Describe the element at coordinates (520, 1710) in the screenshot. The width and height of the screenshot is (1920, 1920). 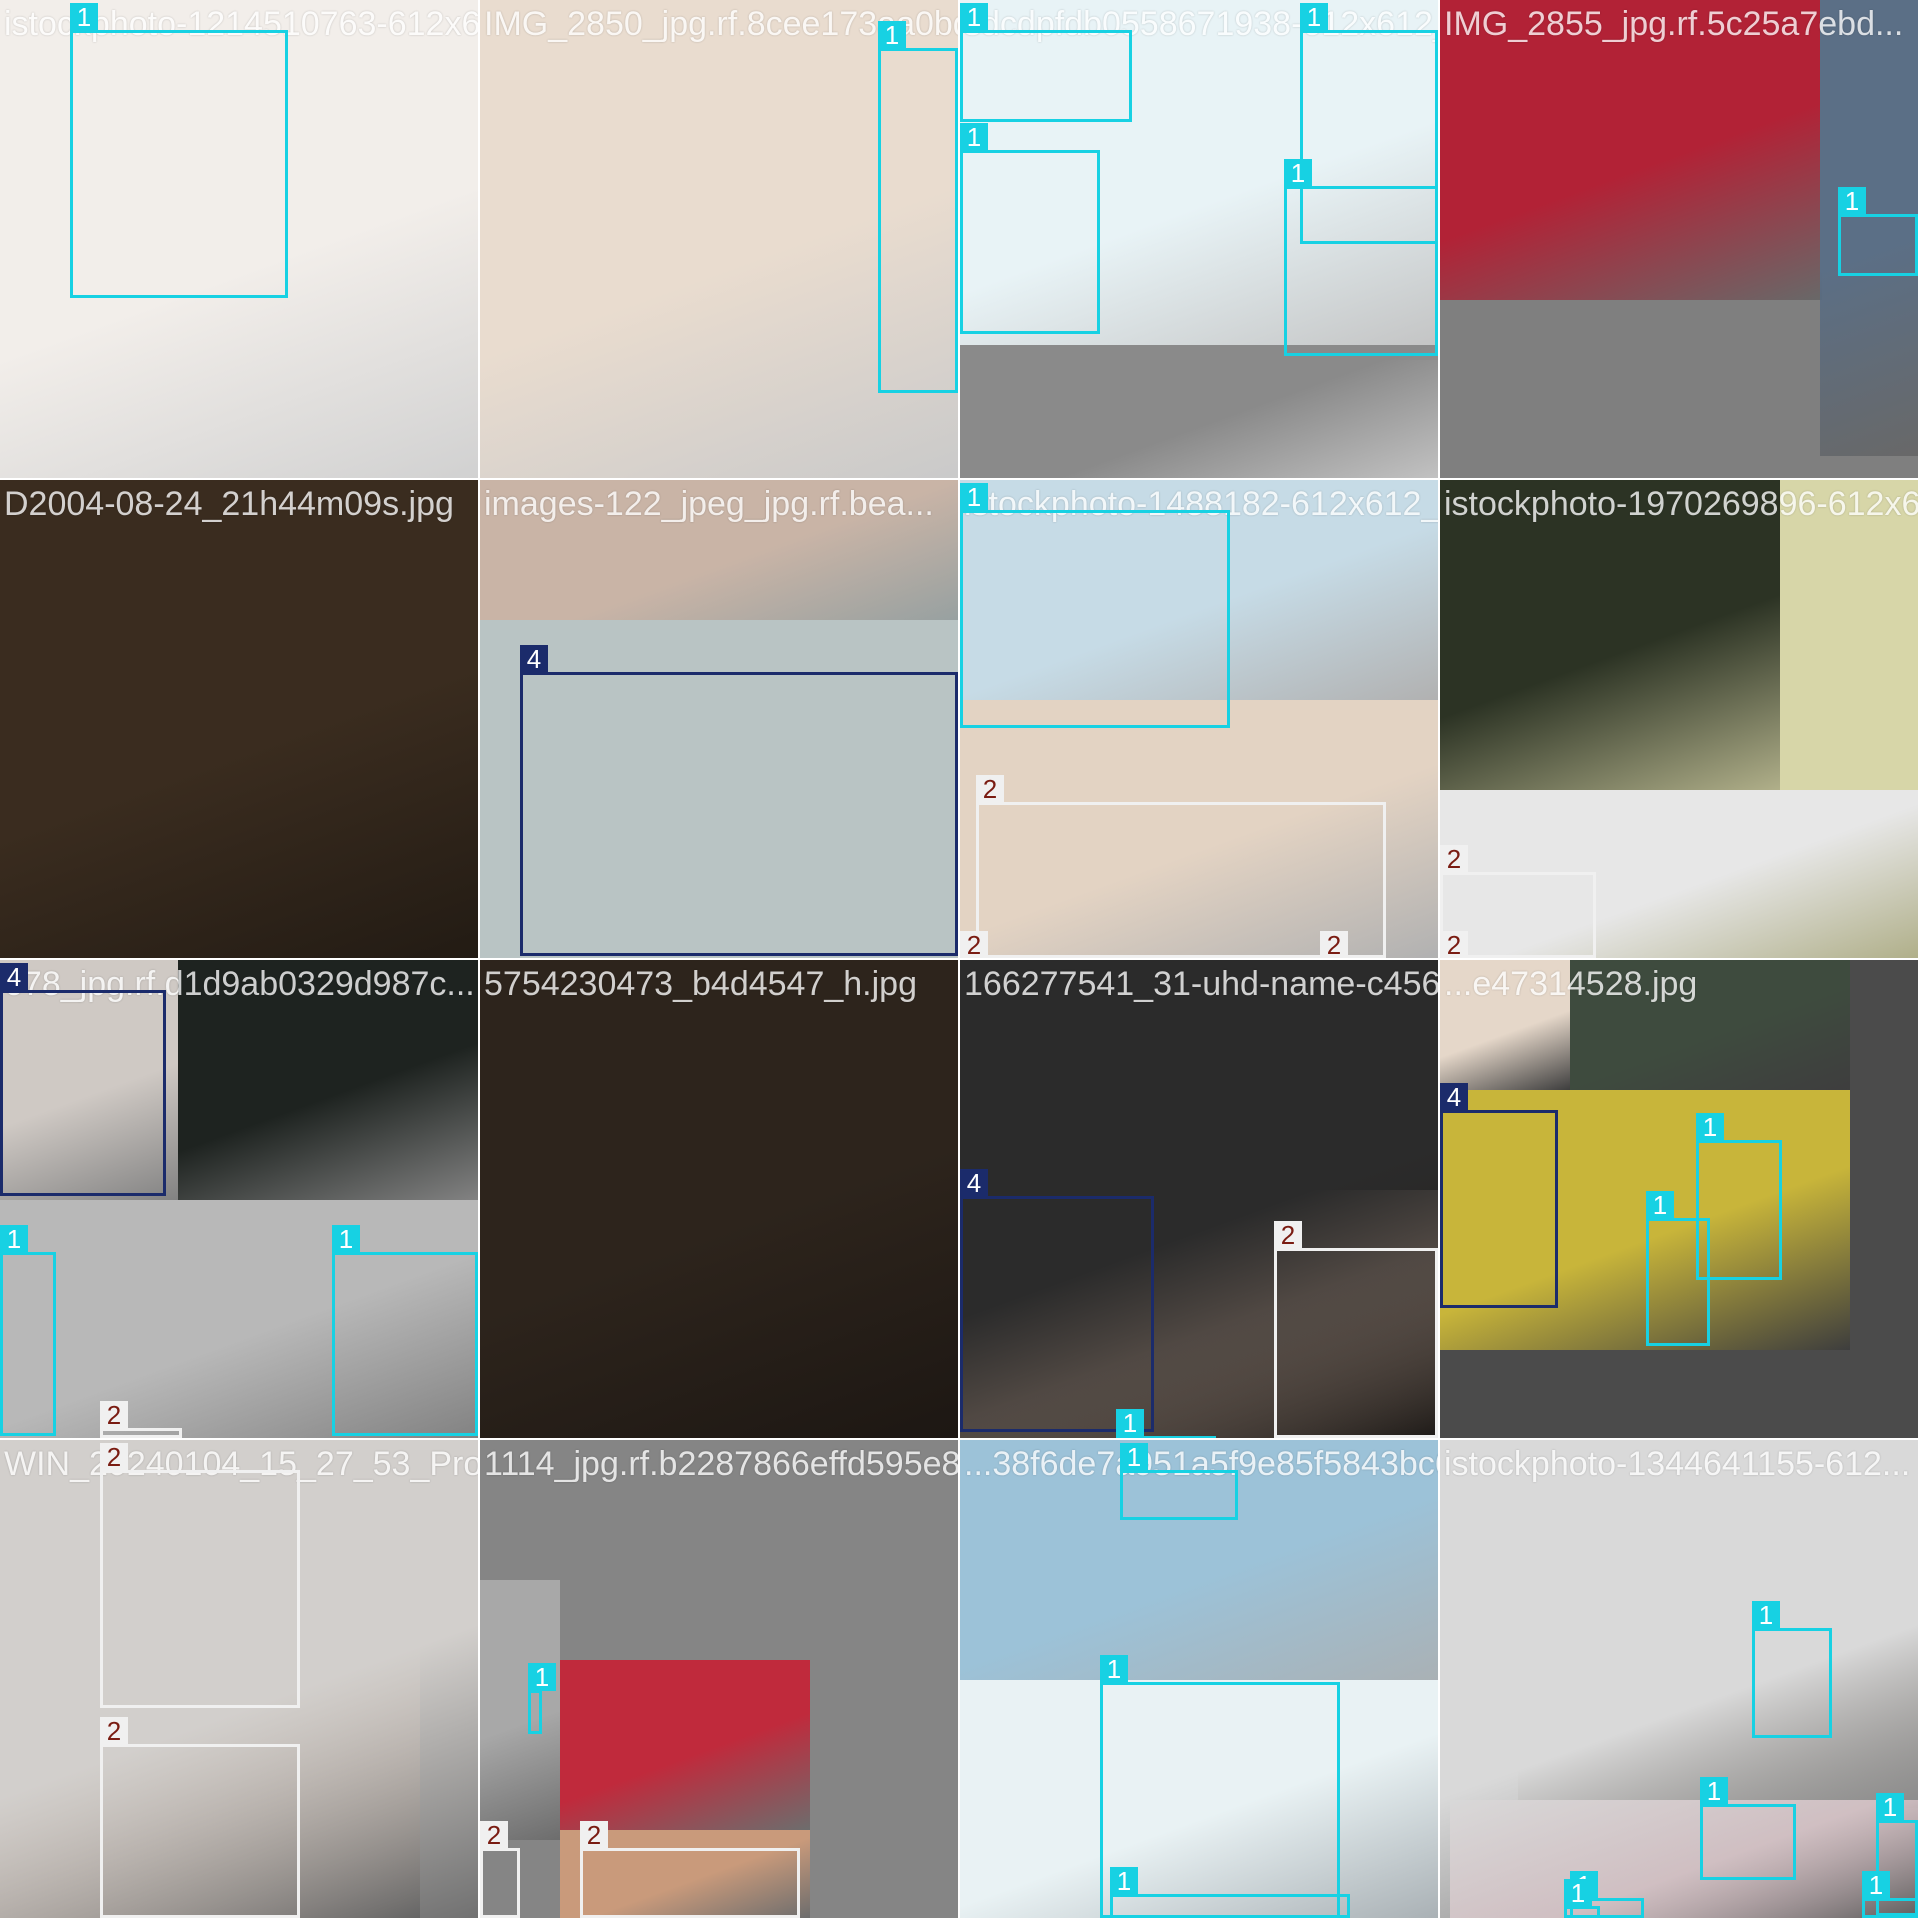
I see `hazmat-photo` at that location.